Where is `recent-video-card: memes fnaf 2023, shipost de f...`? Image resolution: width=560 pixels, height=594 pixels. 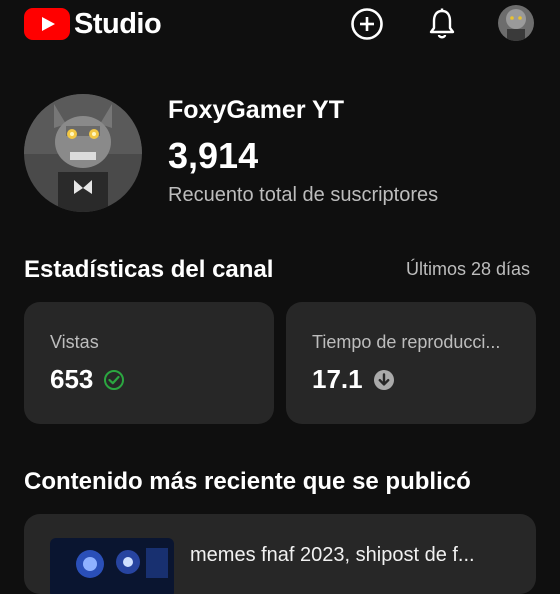
recent-video-card: memes fnaf 2023, shipost de f... is located at coordinates (280, 554).